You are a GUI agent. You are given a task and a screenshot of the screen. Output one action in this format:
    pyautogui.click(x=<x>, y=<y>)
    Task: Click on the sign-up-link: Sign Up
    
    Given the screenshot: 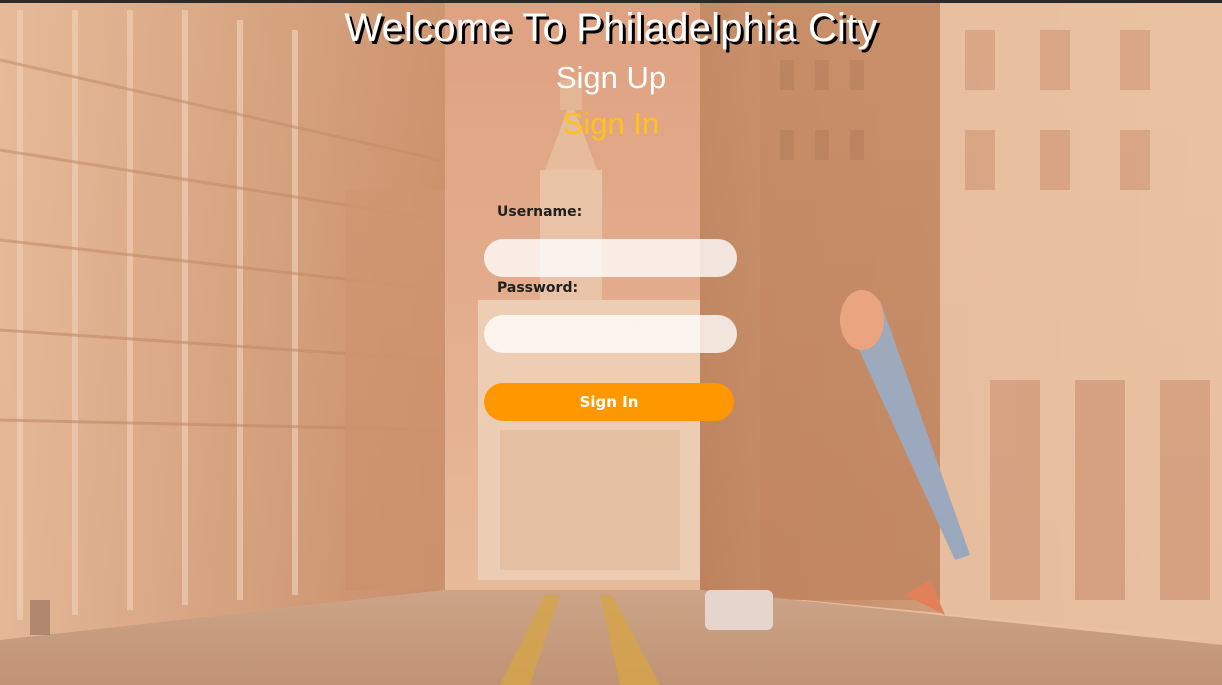 What is the action you would take?
    pyautogui.click(x=611, y=78)
    